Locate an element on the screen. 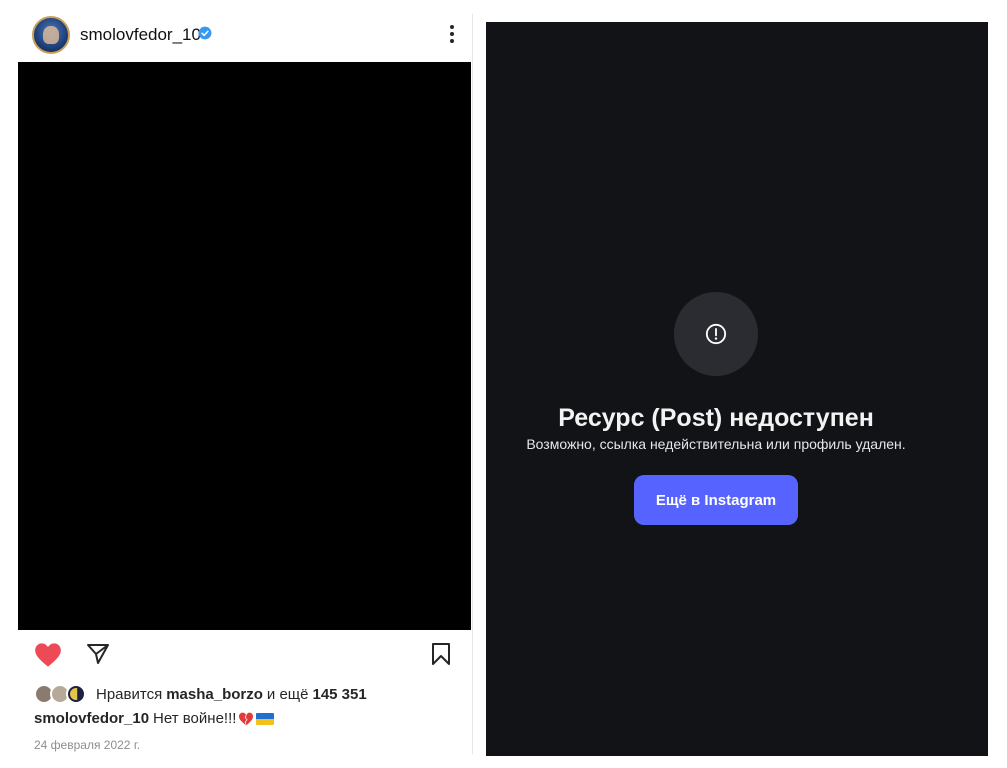 This screenshot has width=1007, height=768. error-badge is located at coordinates (716, 334).